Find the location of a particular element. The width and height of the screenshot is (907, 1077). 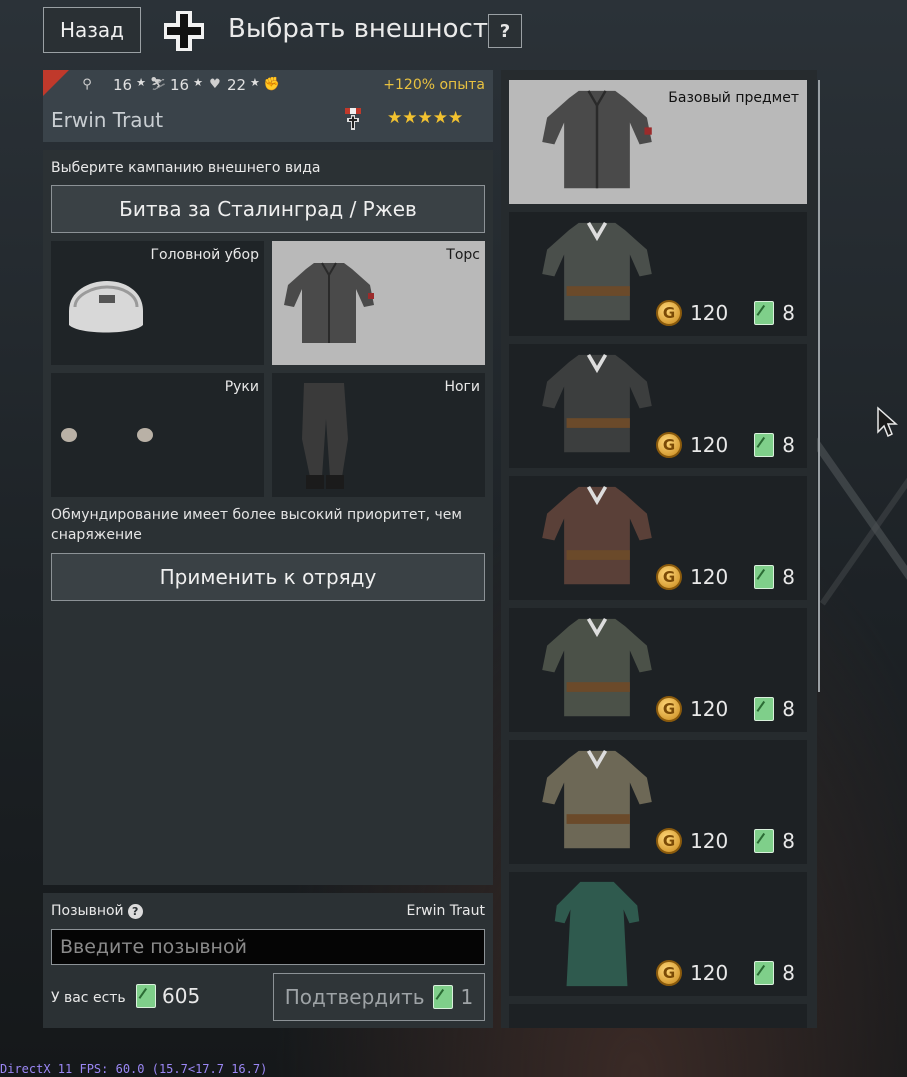

rating-stars: ★★★★★ is located at coordinates (425, 118).